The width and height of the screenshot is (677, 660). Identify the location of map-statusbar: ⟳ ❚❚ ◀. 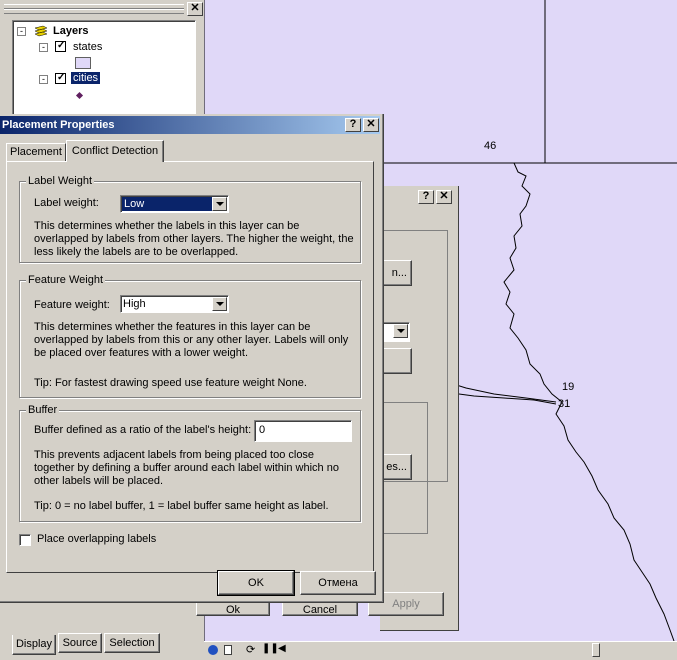
(440, 650).